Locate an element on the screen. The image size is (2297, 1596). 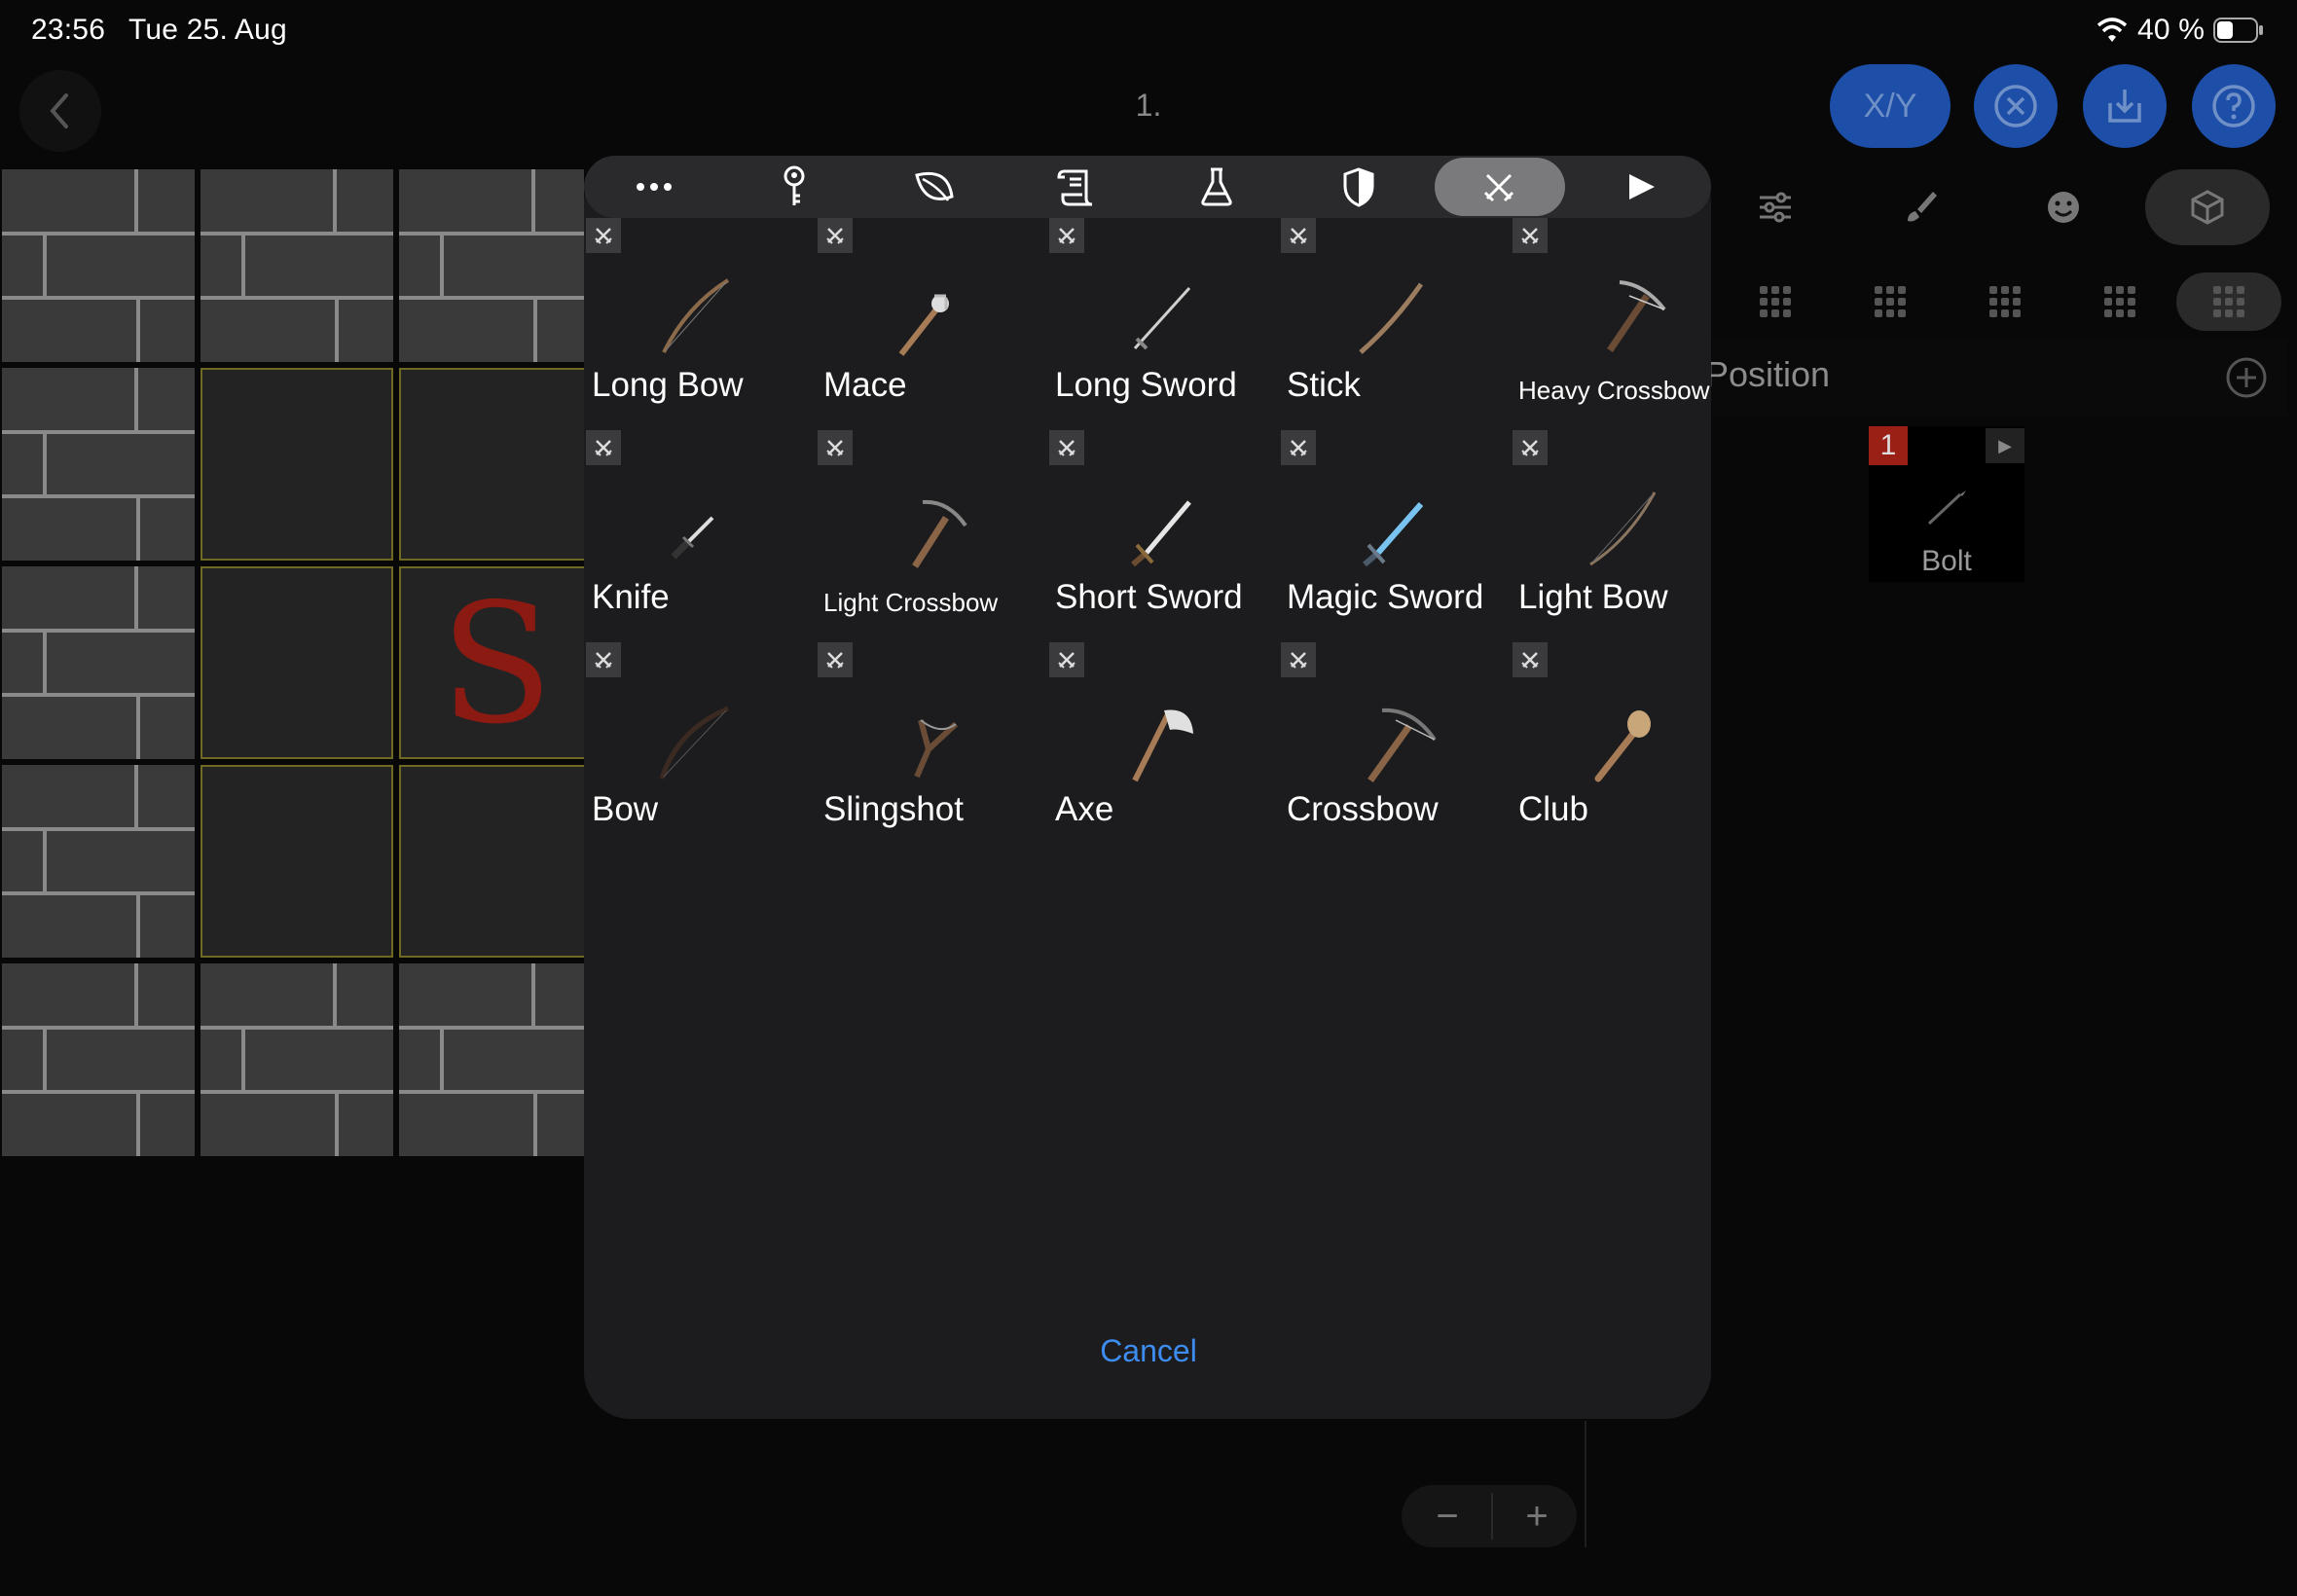
weapon-item: Short Sword is located at coordinates (1166, 537).